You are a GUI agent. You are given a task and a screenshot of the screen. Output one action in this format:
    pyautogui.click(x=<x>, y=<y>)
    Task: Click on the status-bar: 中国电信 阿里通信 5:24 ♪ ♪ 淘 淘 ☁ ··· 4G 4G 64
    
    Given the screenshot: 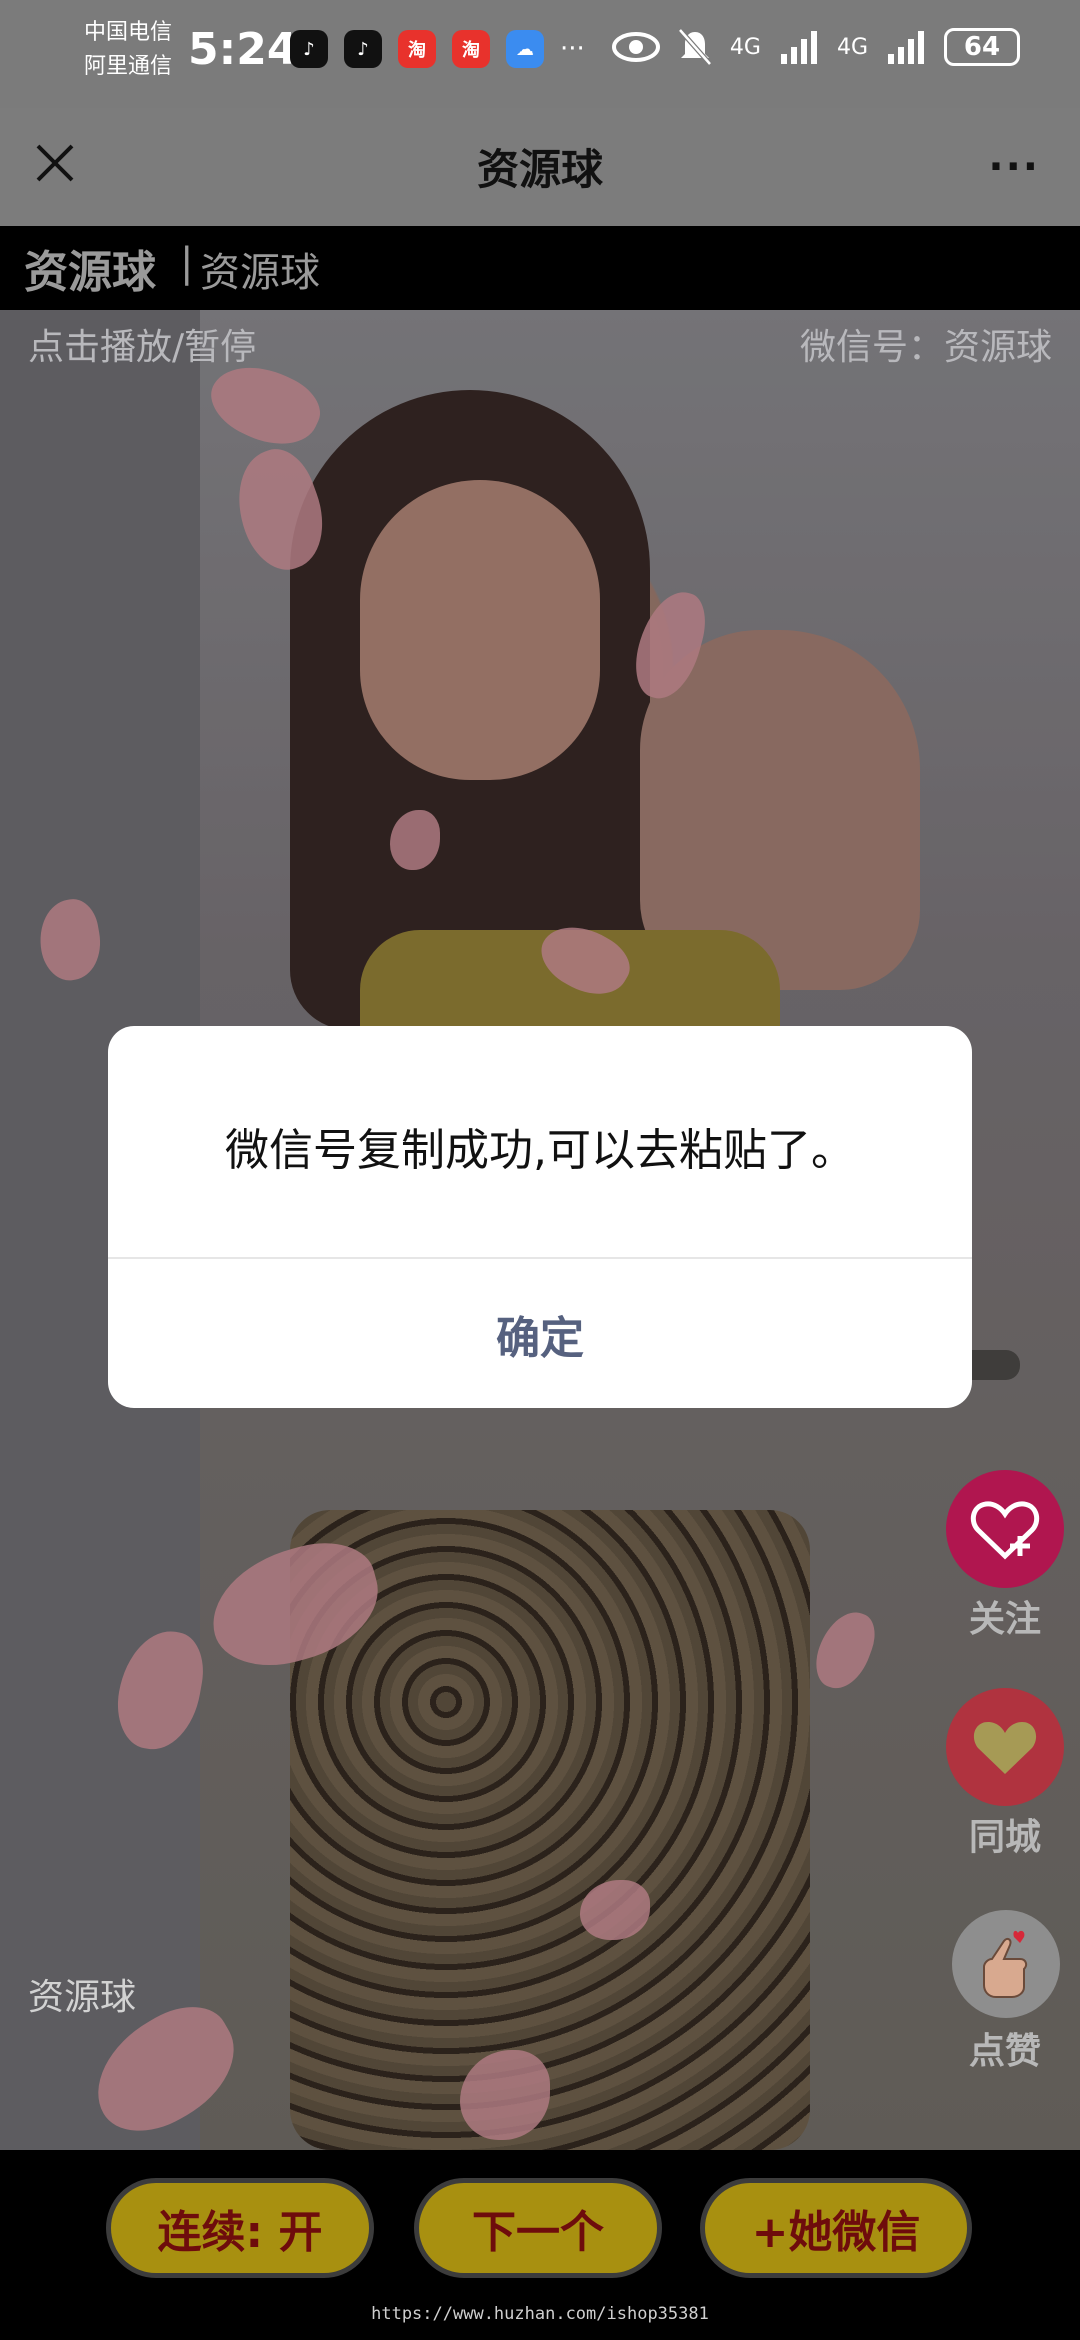 What is the action you would take?
    pyautogui.click(x=540, y=54)
    